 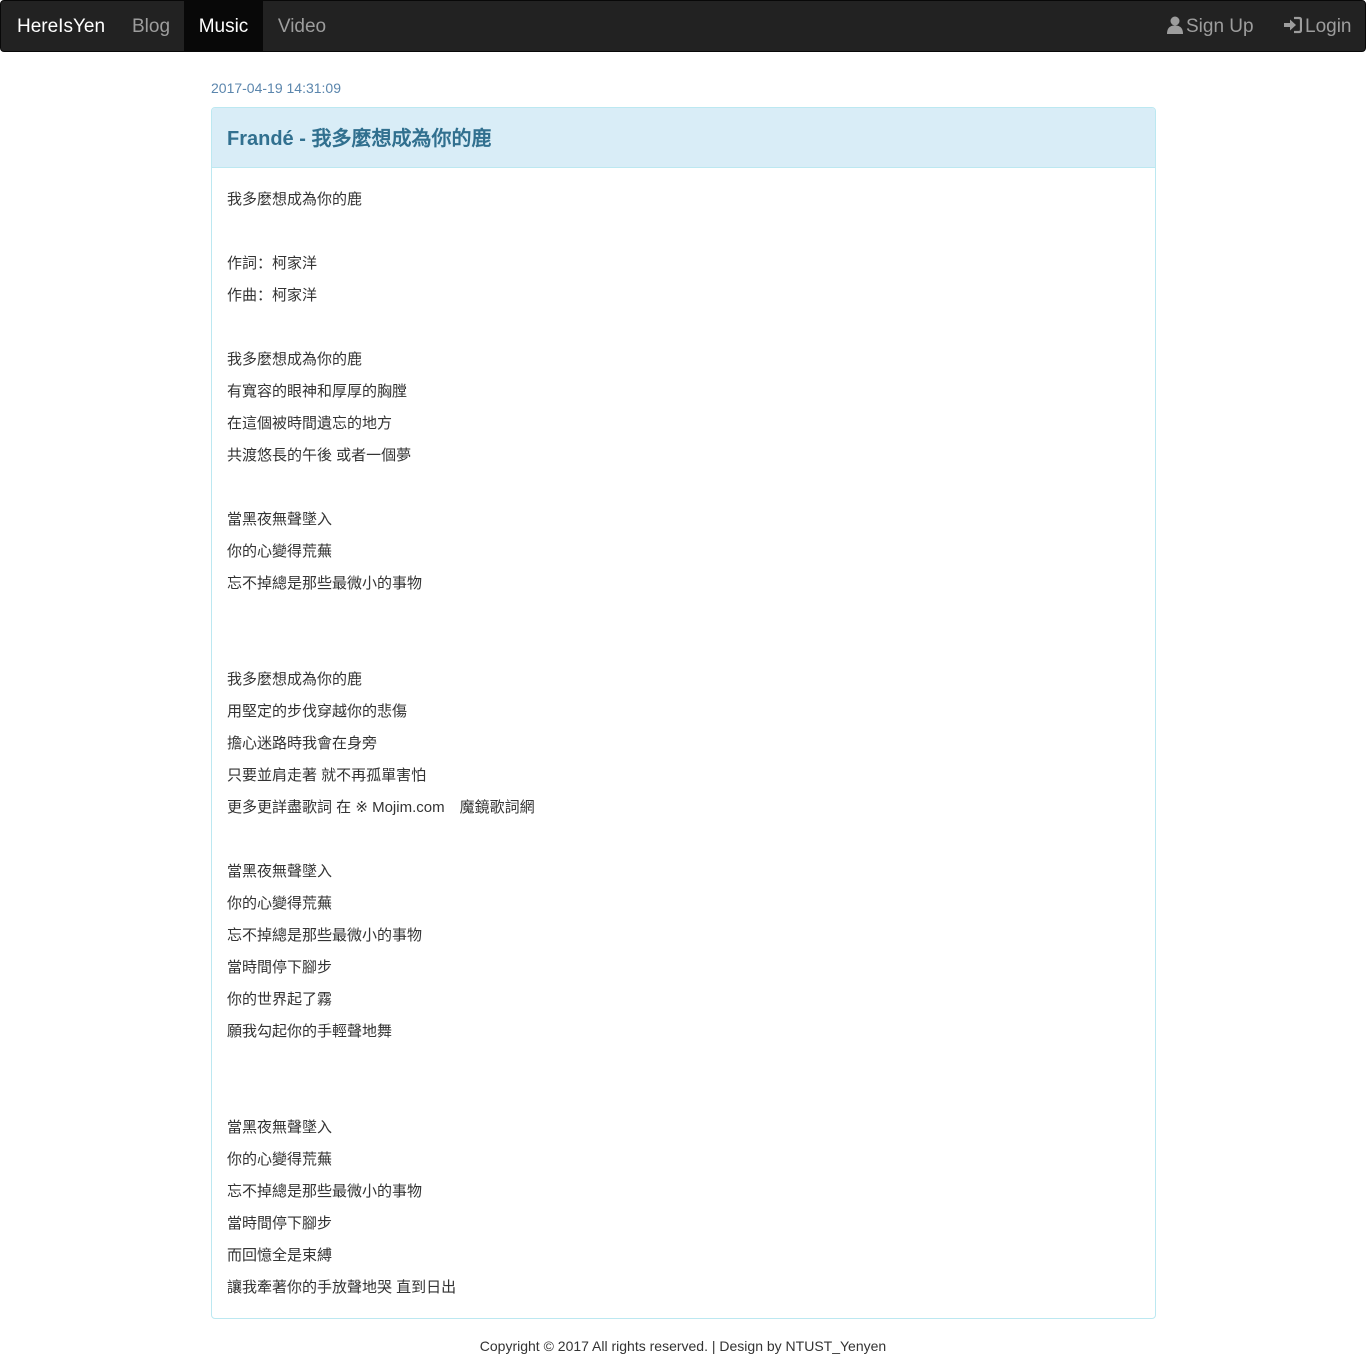 I want to click on lyric-line: 共渡悠長的午後 或者一個夢, so click(x=319, y=455).